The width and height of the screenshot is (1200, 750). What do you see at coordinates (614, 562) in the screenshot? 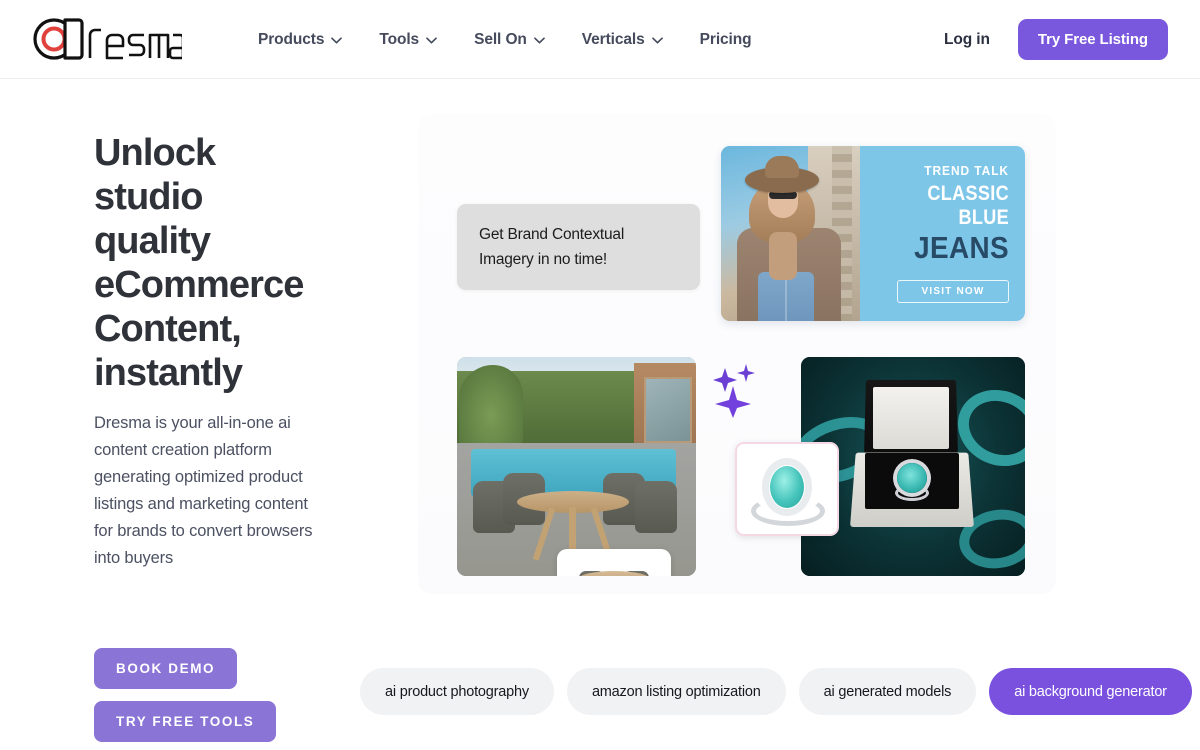
I see `patio-product-inset` at bounding box center [614, 562].